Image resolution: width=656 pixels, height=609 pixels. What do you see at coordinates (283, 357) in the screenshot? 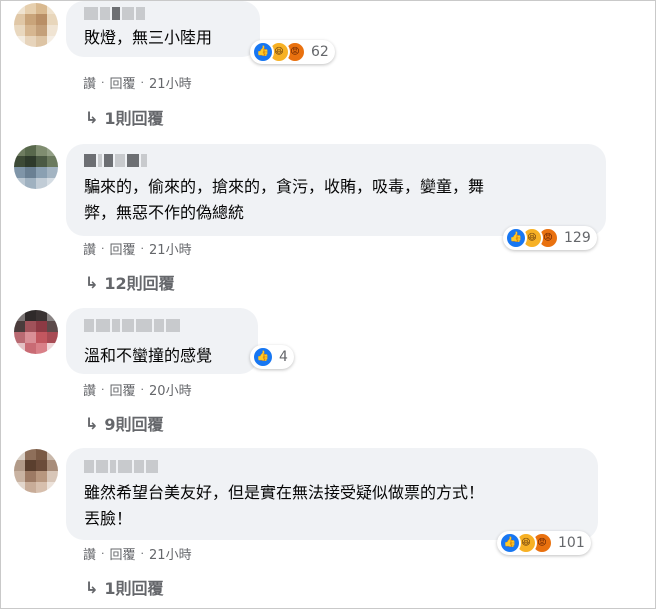
I see `reaction-count: 4` at bounding box center [283, 357].